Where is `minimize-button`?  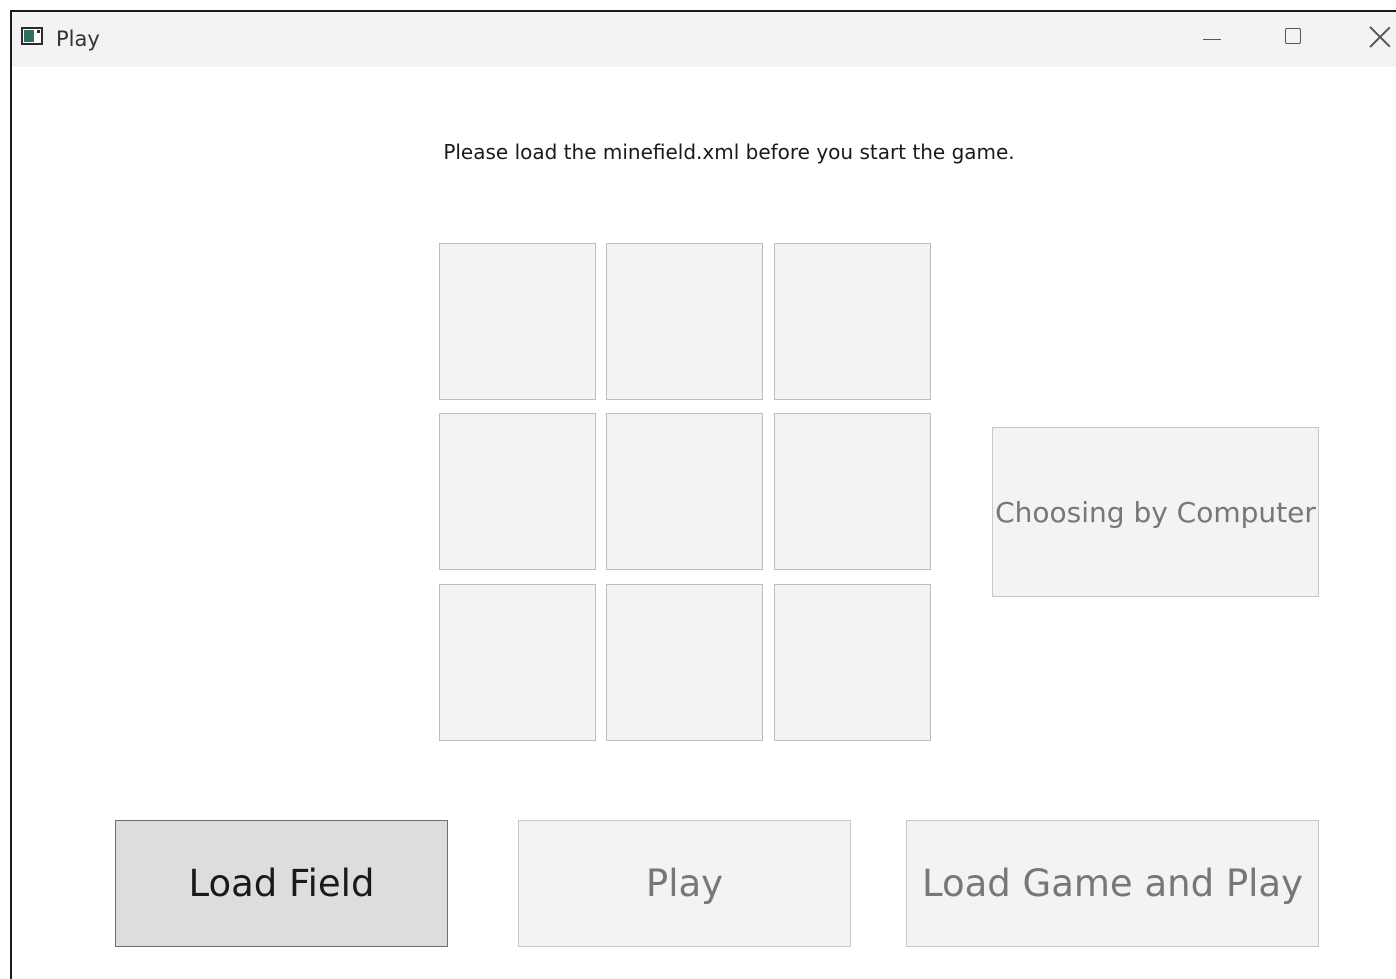 minimize-button is located at coordinates (1212, 39).